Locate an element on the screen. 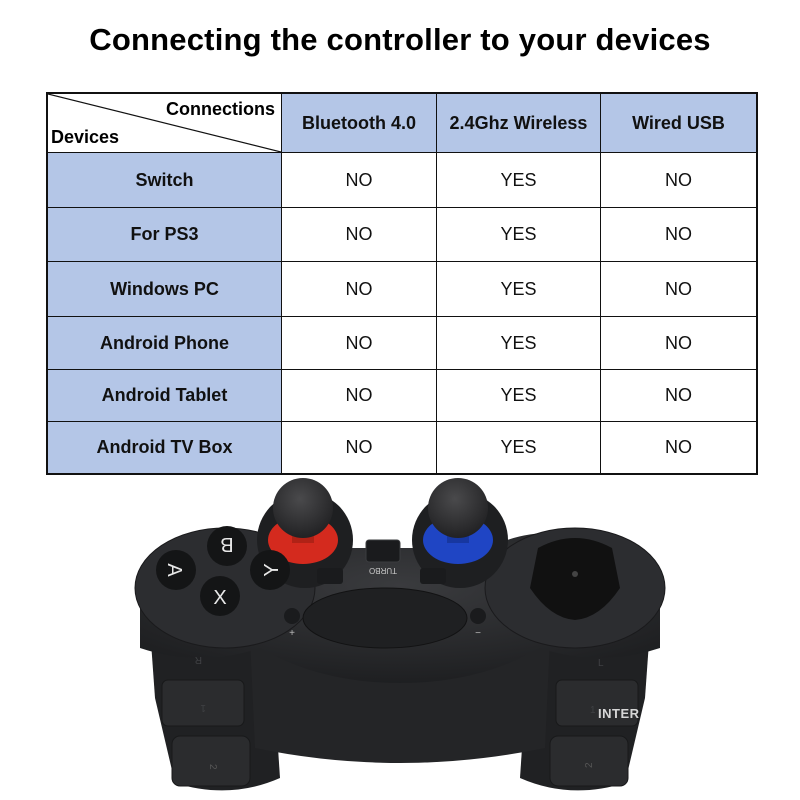  plus-label: + is located at coordinates (292, 633).